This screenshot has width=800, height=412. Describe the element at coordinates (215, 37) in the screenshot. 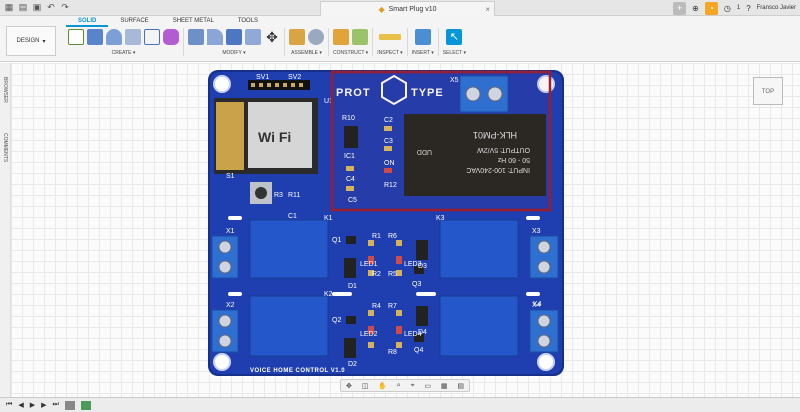

I see `fillet-icon` at that location.